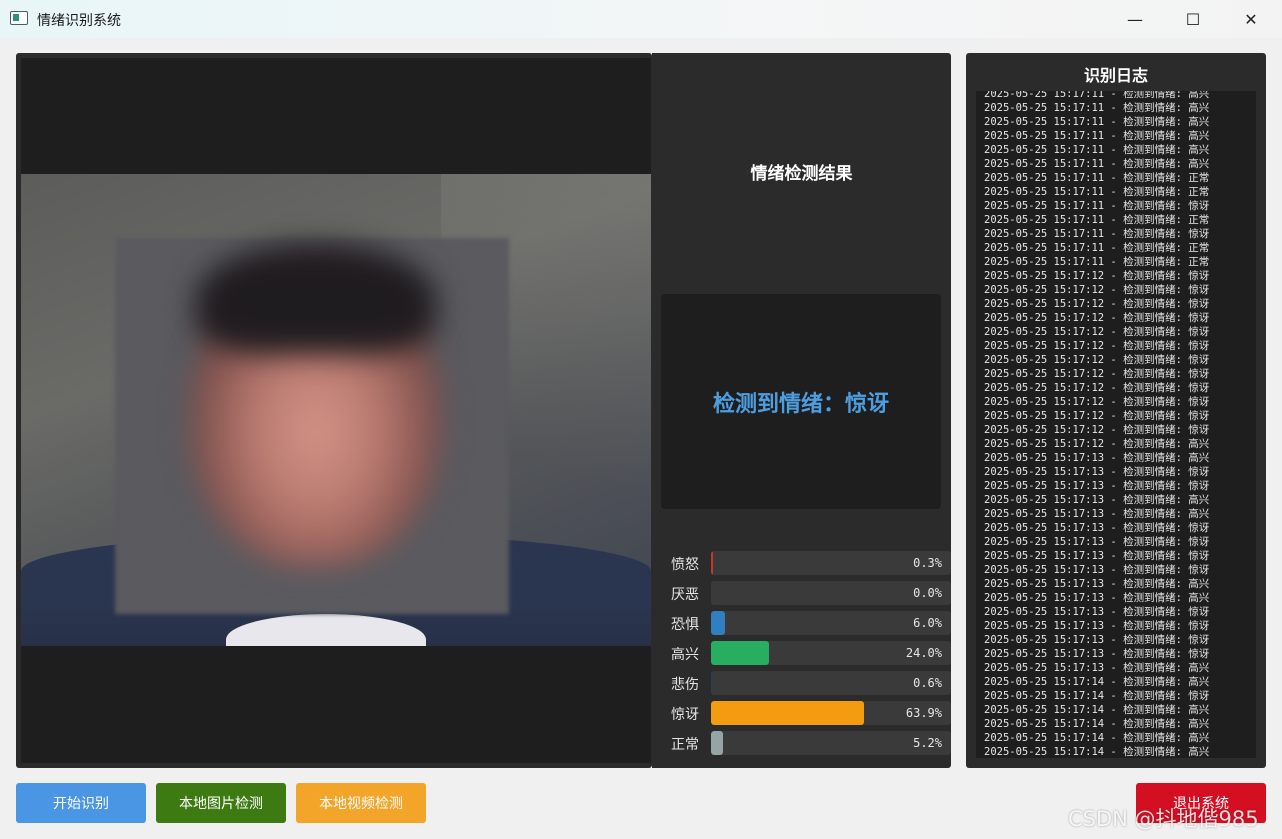 The width and height of the screenshot is (1282, 839). What do you see at coordinates (927, 743) in the screenshot?
I see `emotion-value: 5.2%` at bounding box center [927, 743].